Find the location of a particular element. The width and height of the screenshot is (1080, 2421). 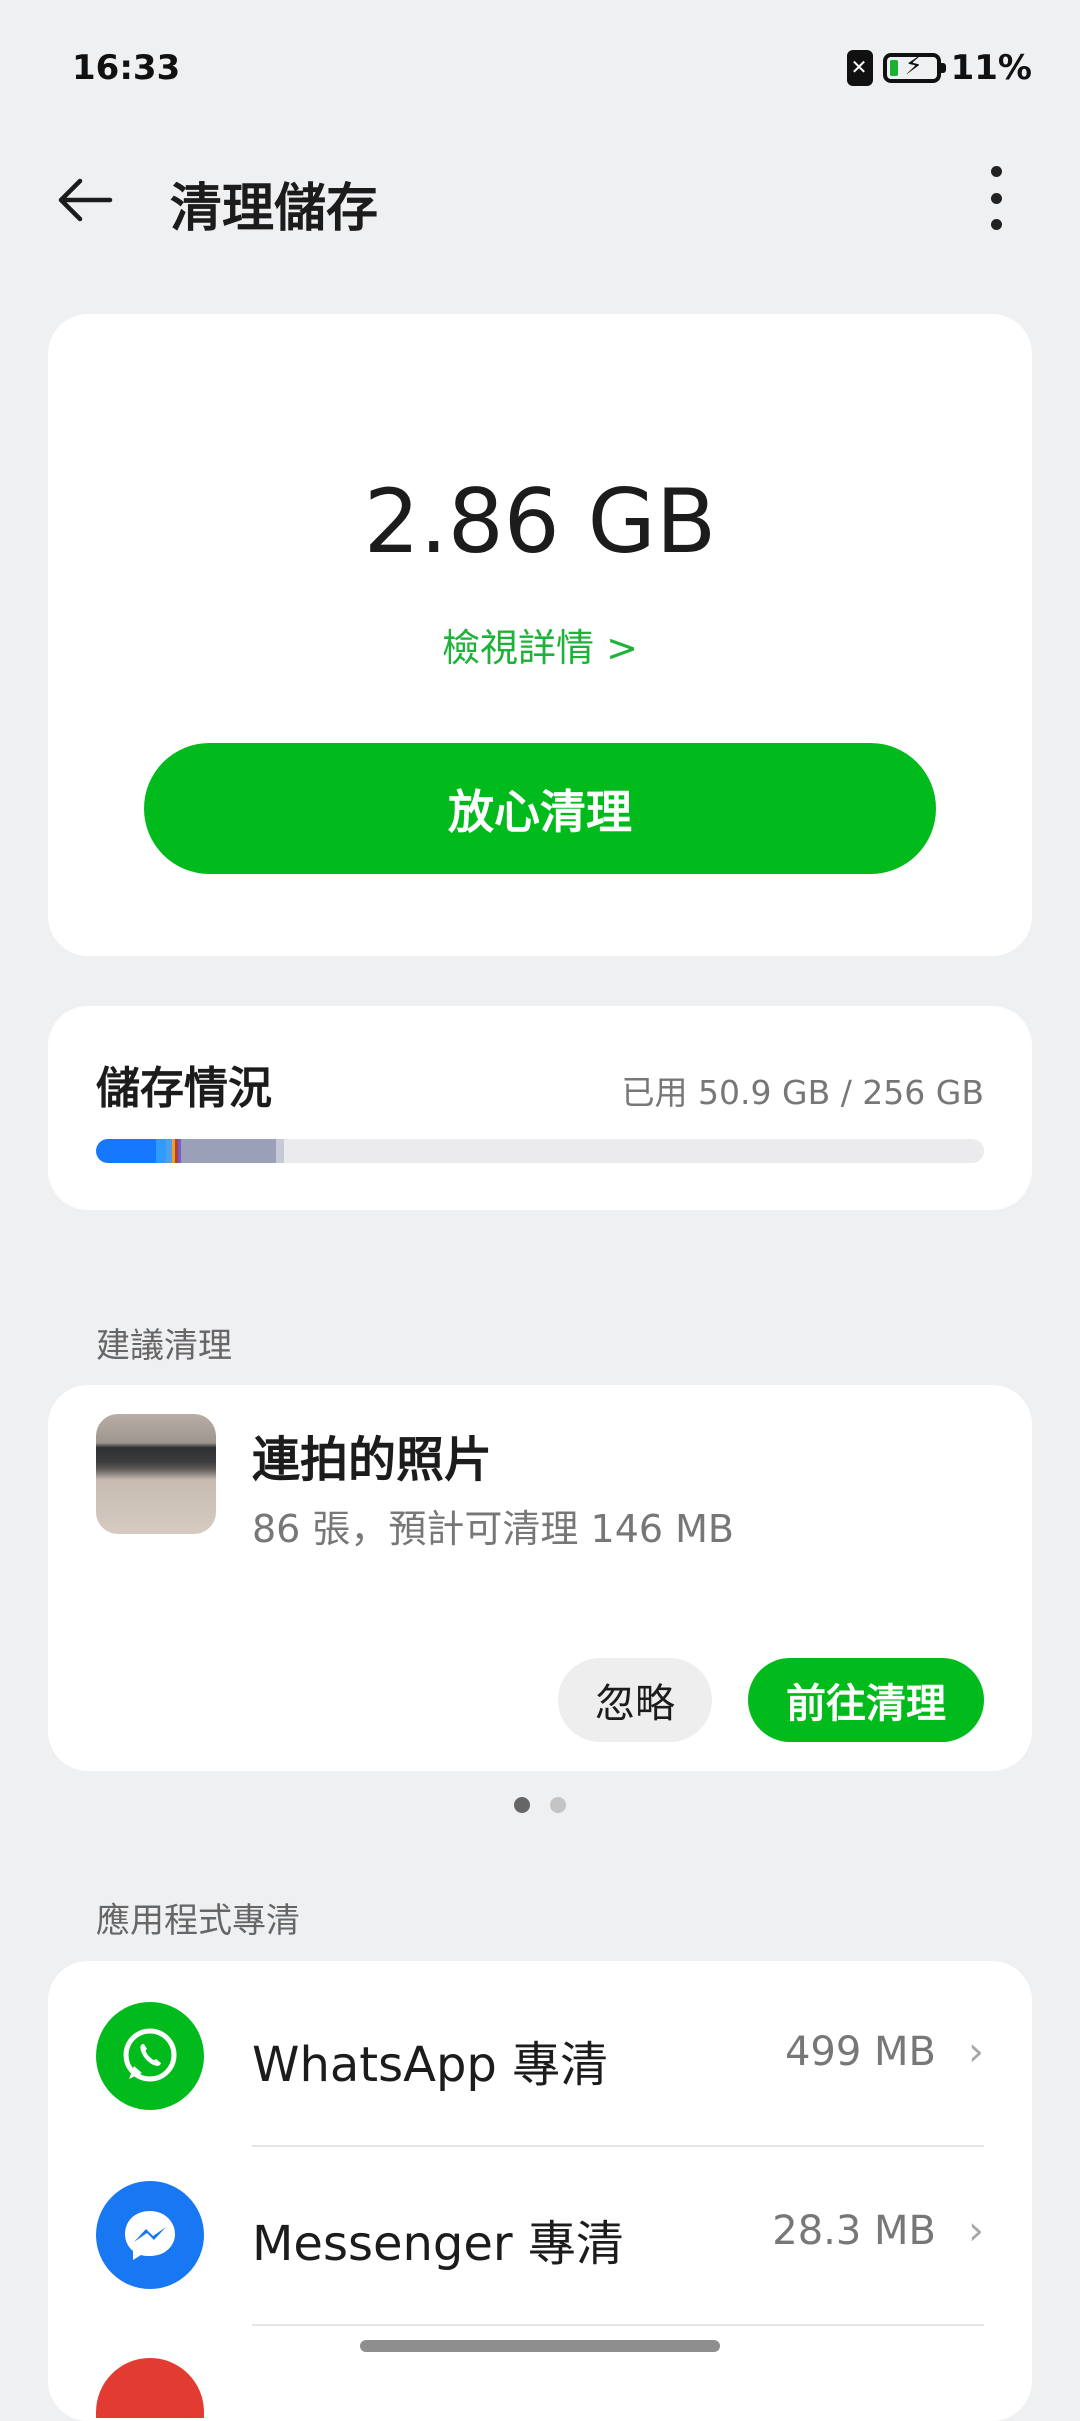

suggestion-description: 86 張，預計可清理 146 MB is located at coordinates (493, 1529).